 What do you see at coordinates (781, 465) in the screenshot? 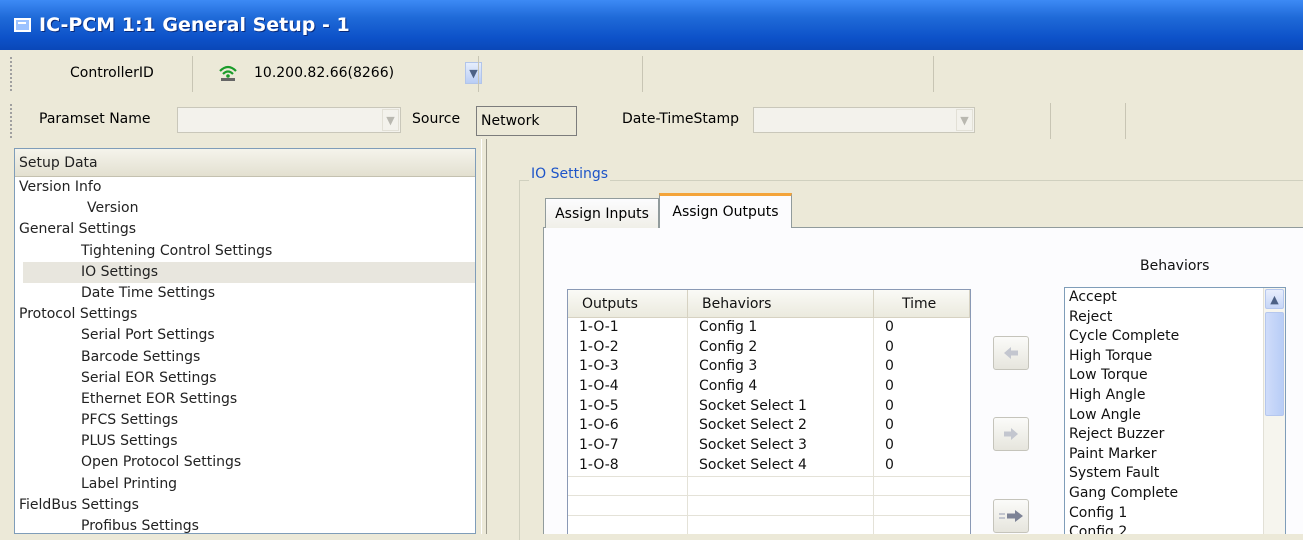
I see `behavior-cell: Socket Select 4` at bounding box center [781, 465].